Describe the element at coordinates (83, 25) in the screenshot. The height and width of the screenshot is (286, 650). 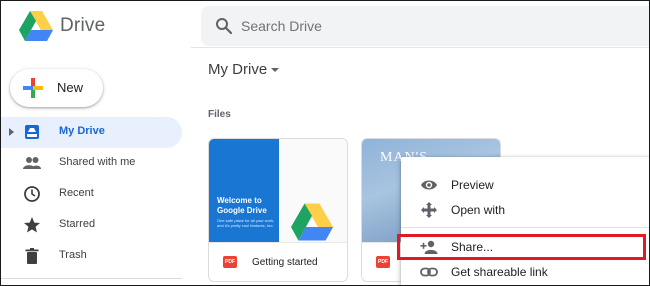
I see `app-brand: Drive` at that location.